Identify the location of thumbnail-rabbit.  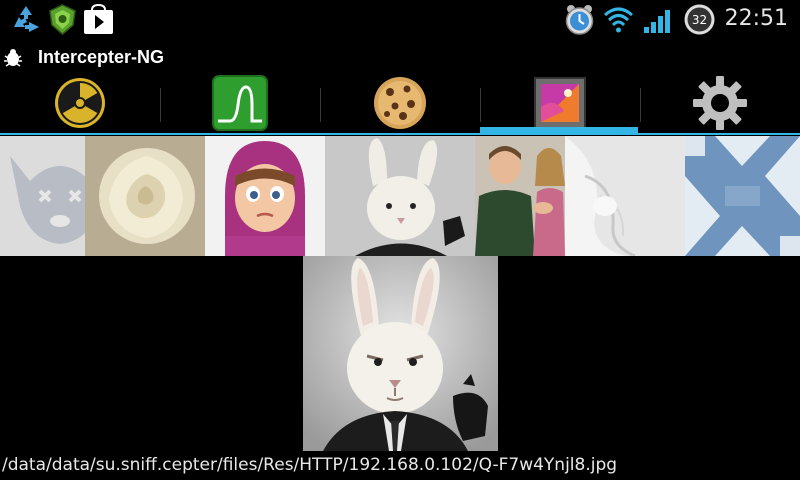
(400, 196).